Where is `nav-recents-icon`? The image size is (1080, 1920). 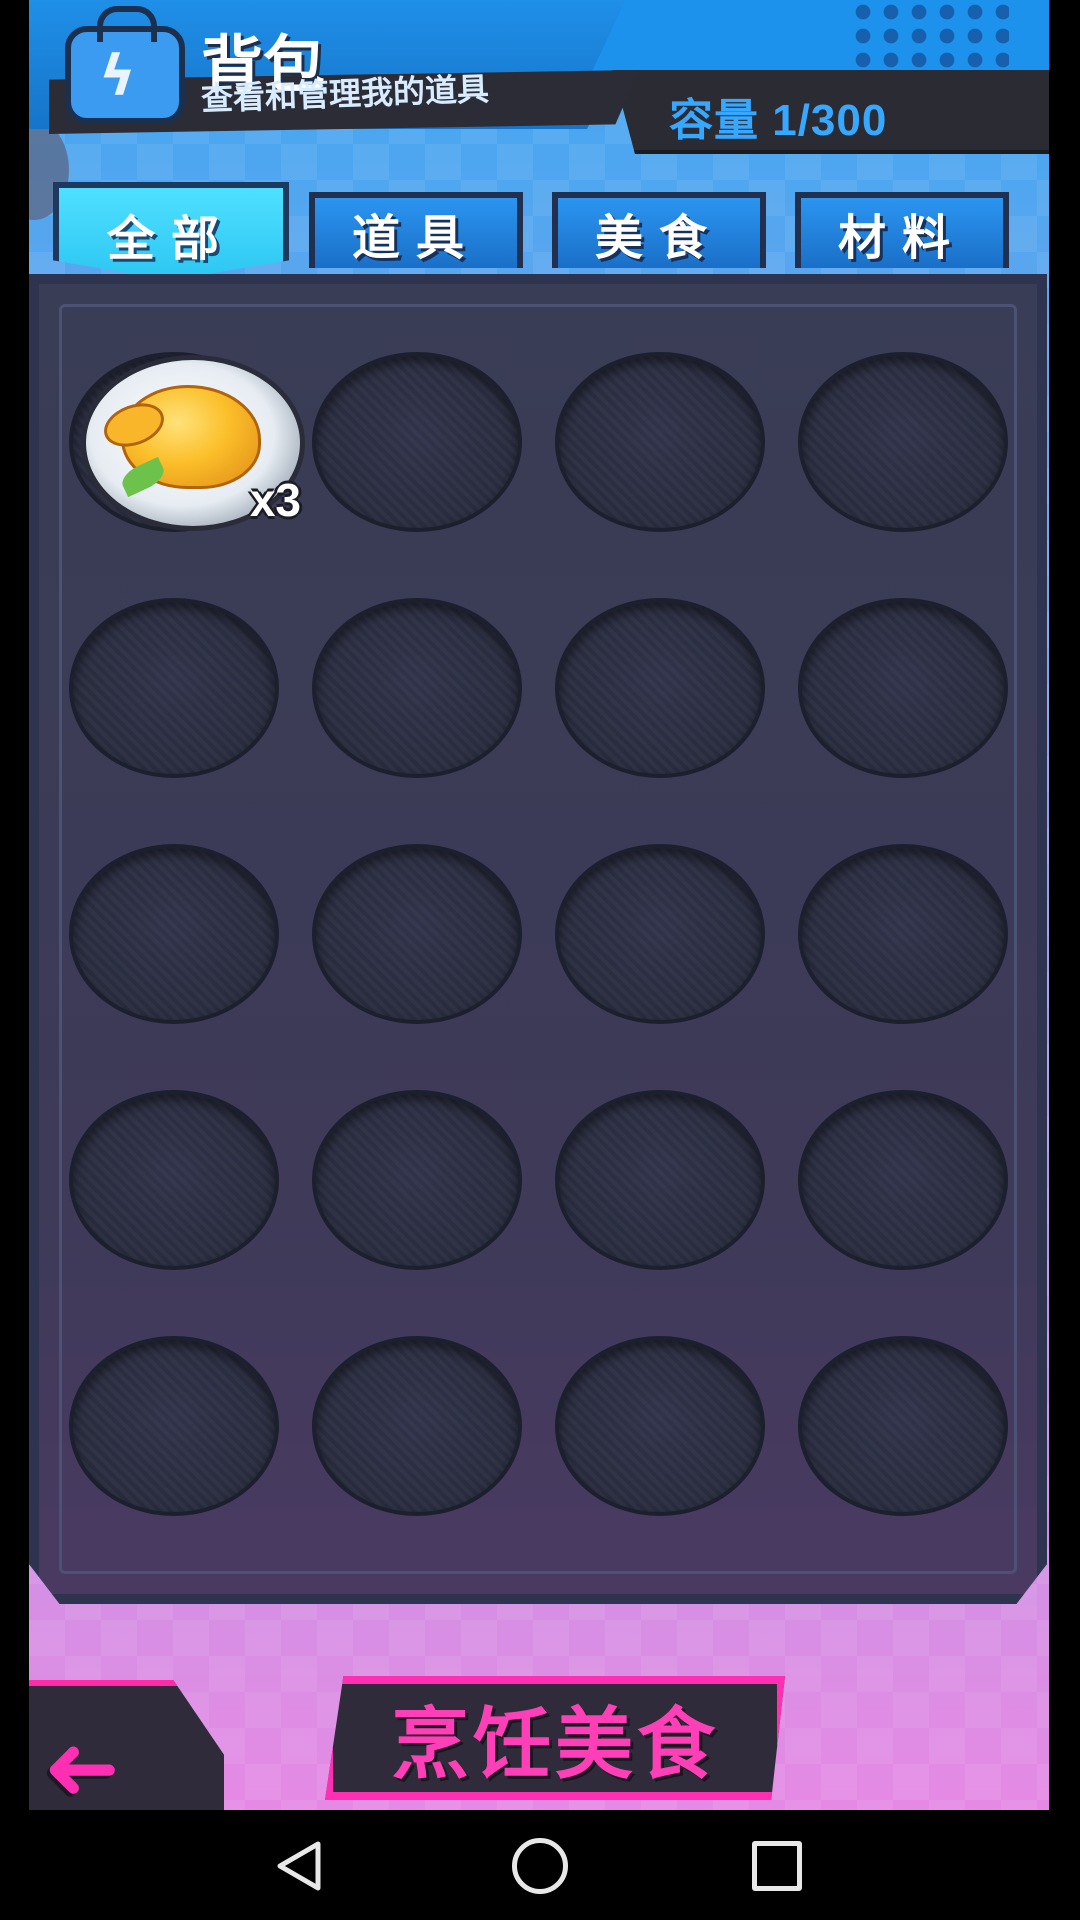
nav-recents-icon is located at coordinates (777, 1866).